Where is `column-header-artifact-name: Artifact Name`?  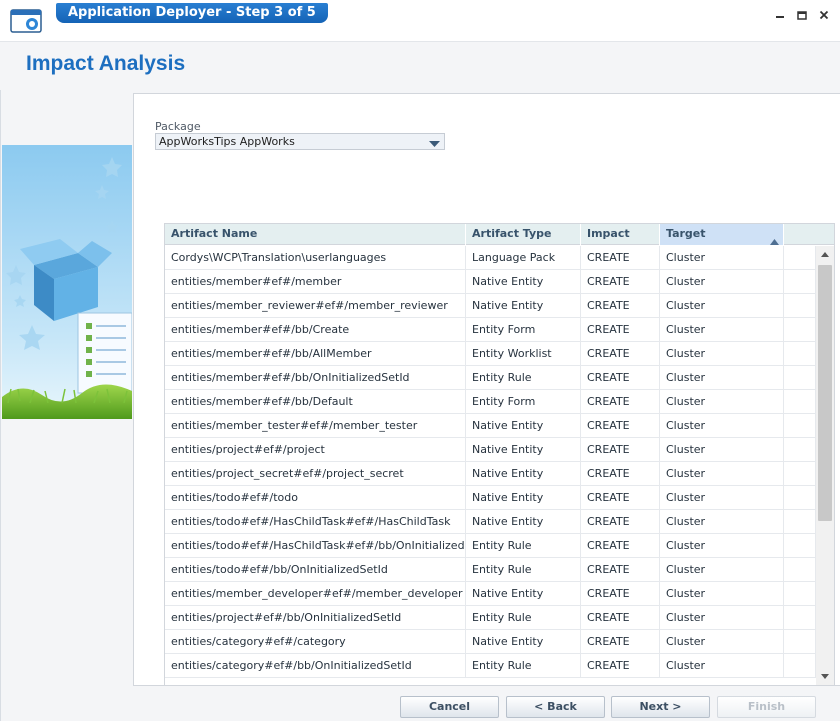 column-header-artifact-name: Artifact Name is located at coordinates (315, 234).